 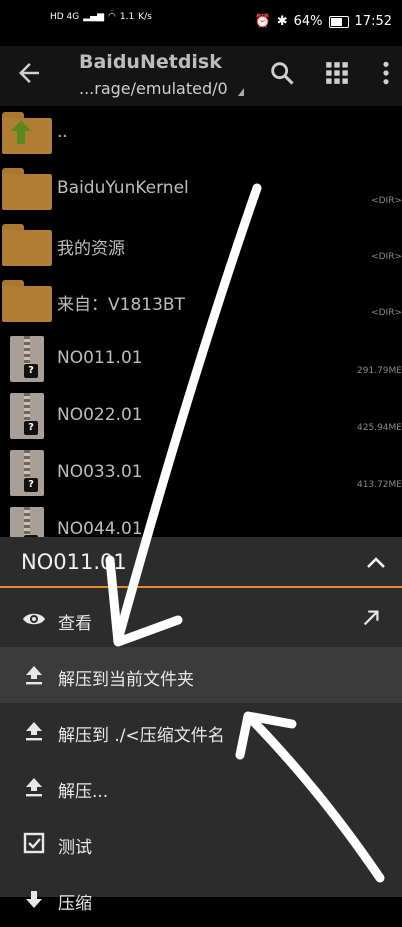 I want to click on file-name: BaiduYunKernel, so click(x=123, y=188).